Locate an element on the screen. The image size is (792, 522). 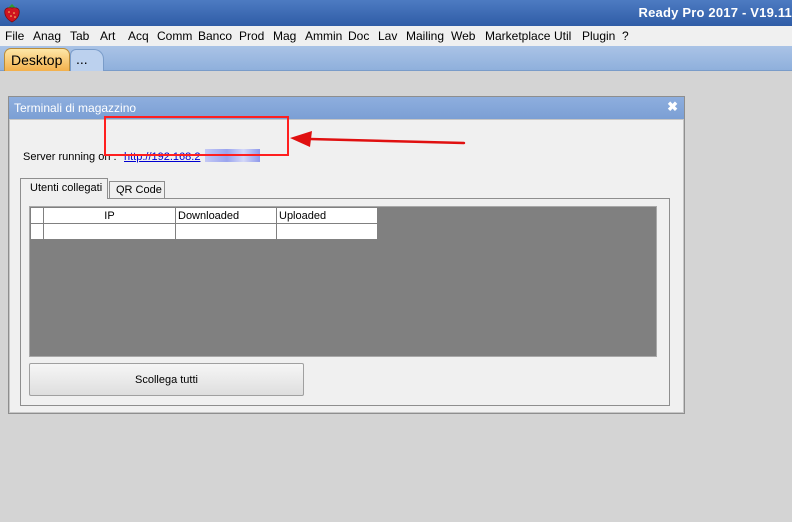
strawberry-icon is located at coordinates (12, 13).